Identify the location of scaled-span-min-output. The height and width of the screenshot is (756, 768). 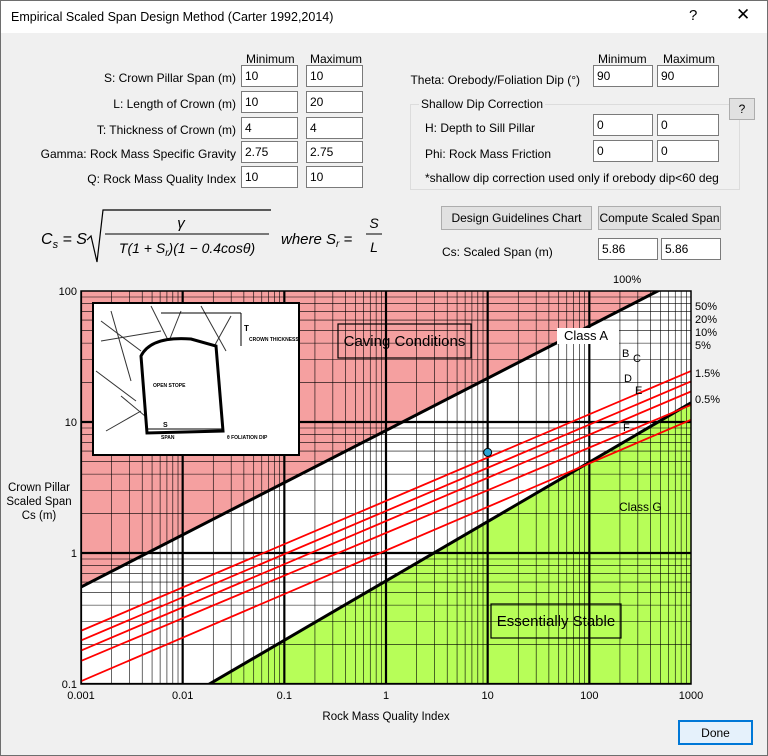
(628, 249).